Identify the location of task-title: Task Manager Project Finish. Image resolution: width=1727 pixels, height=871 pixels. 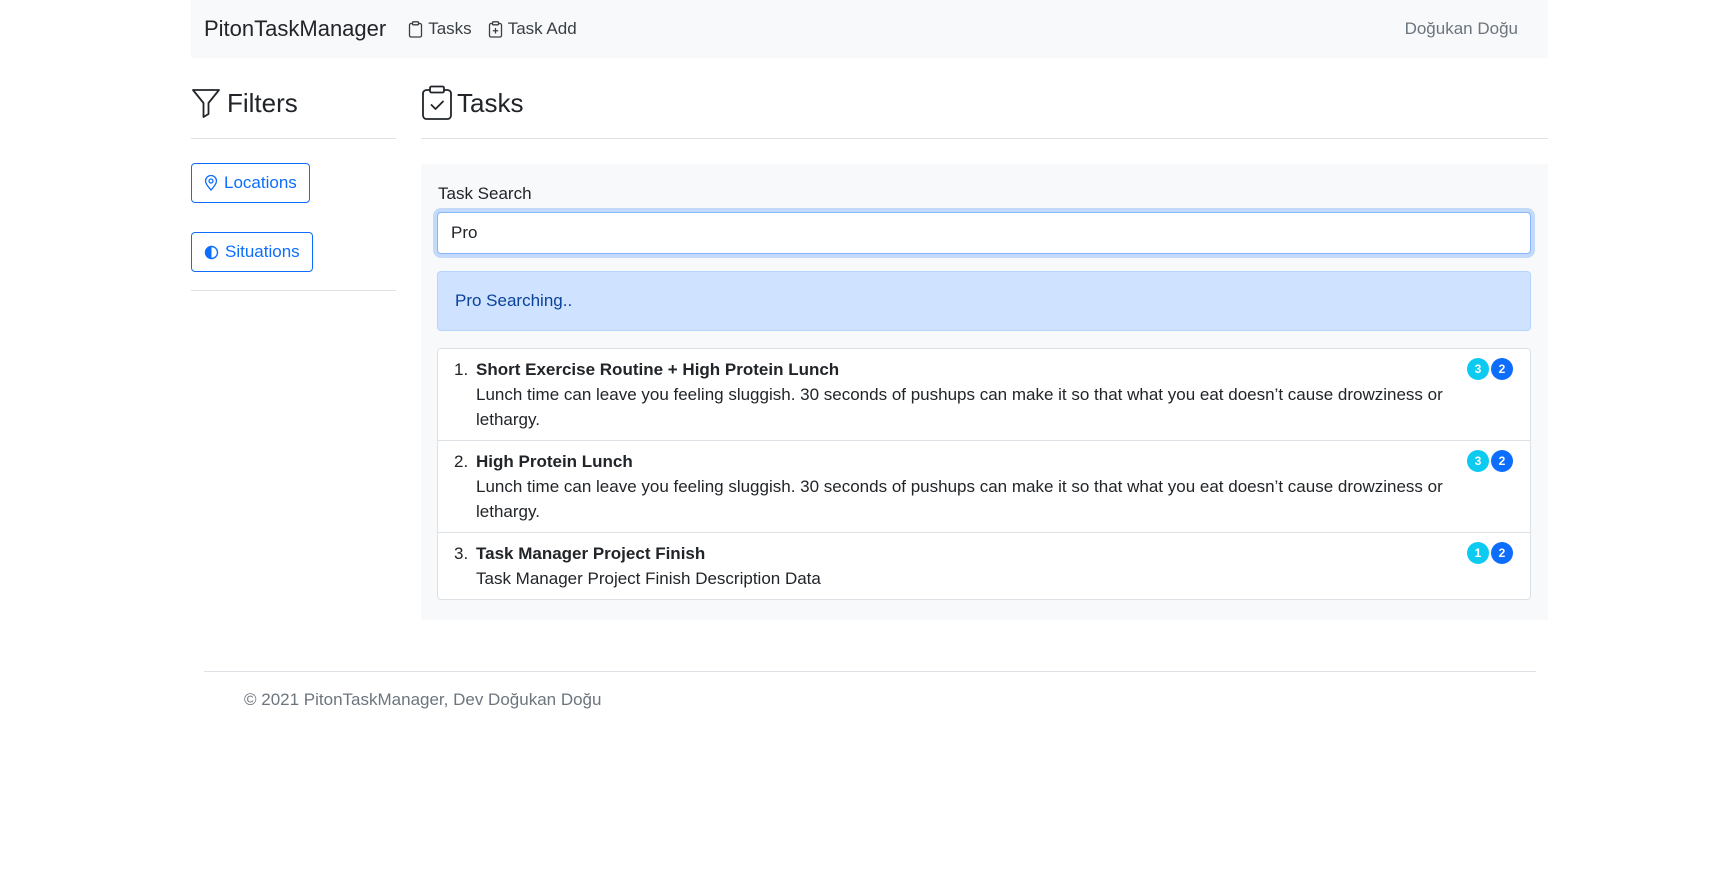
(591, 553).